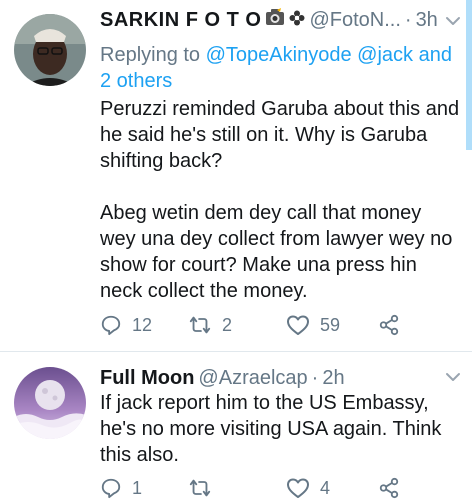  I want to click on mention-link: @TopeAkinyode, so click(279, 55).